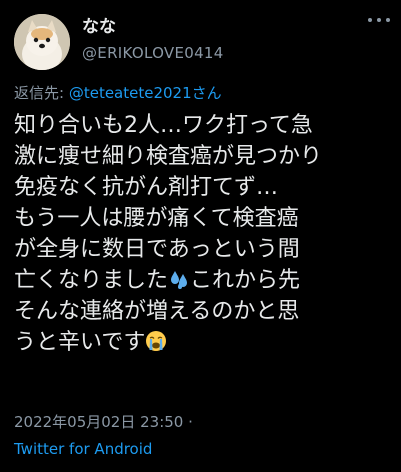 The width and height of the screenshot is (401, 472). What do you see at coordinates (83, 449) in the screenshot?
I see `tweet-source-link: Twitter for Android` at bounding box center [83, 449].